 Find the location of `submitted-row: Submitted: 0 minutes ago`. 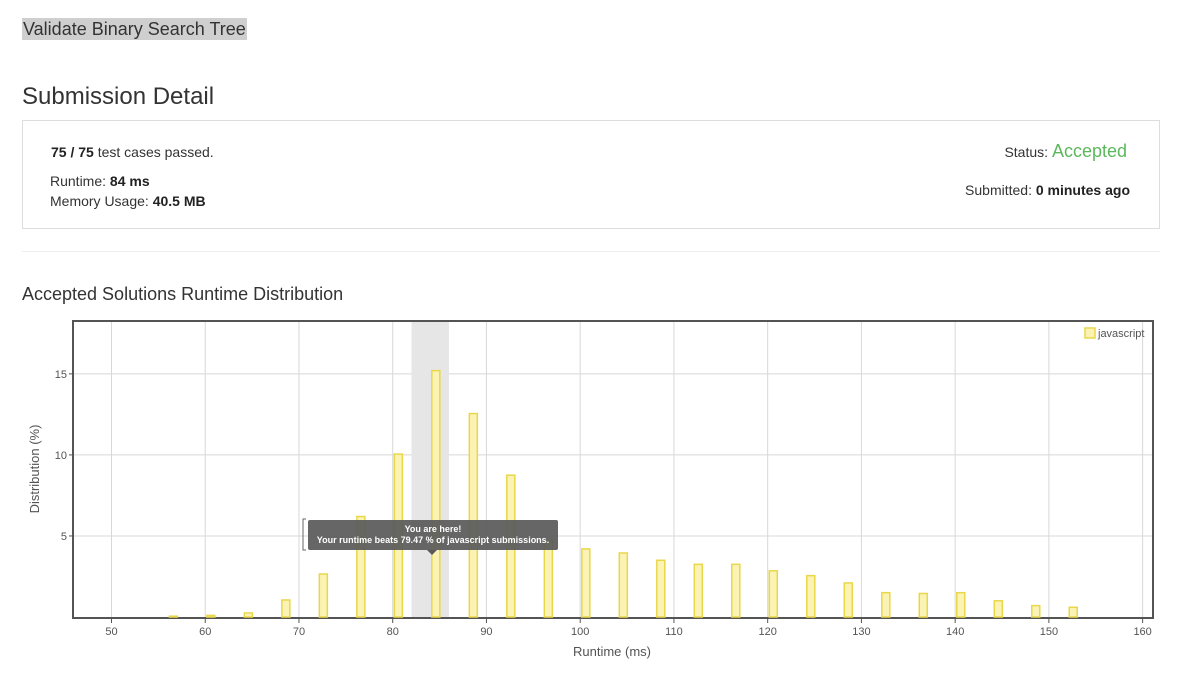

submitted-row: Submitted: 0 minutes ago is located at coordinates (1047, 190).